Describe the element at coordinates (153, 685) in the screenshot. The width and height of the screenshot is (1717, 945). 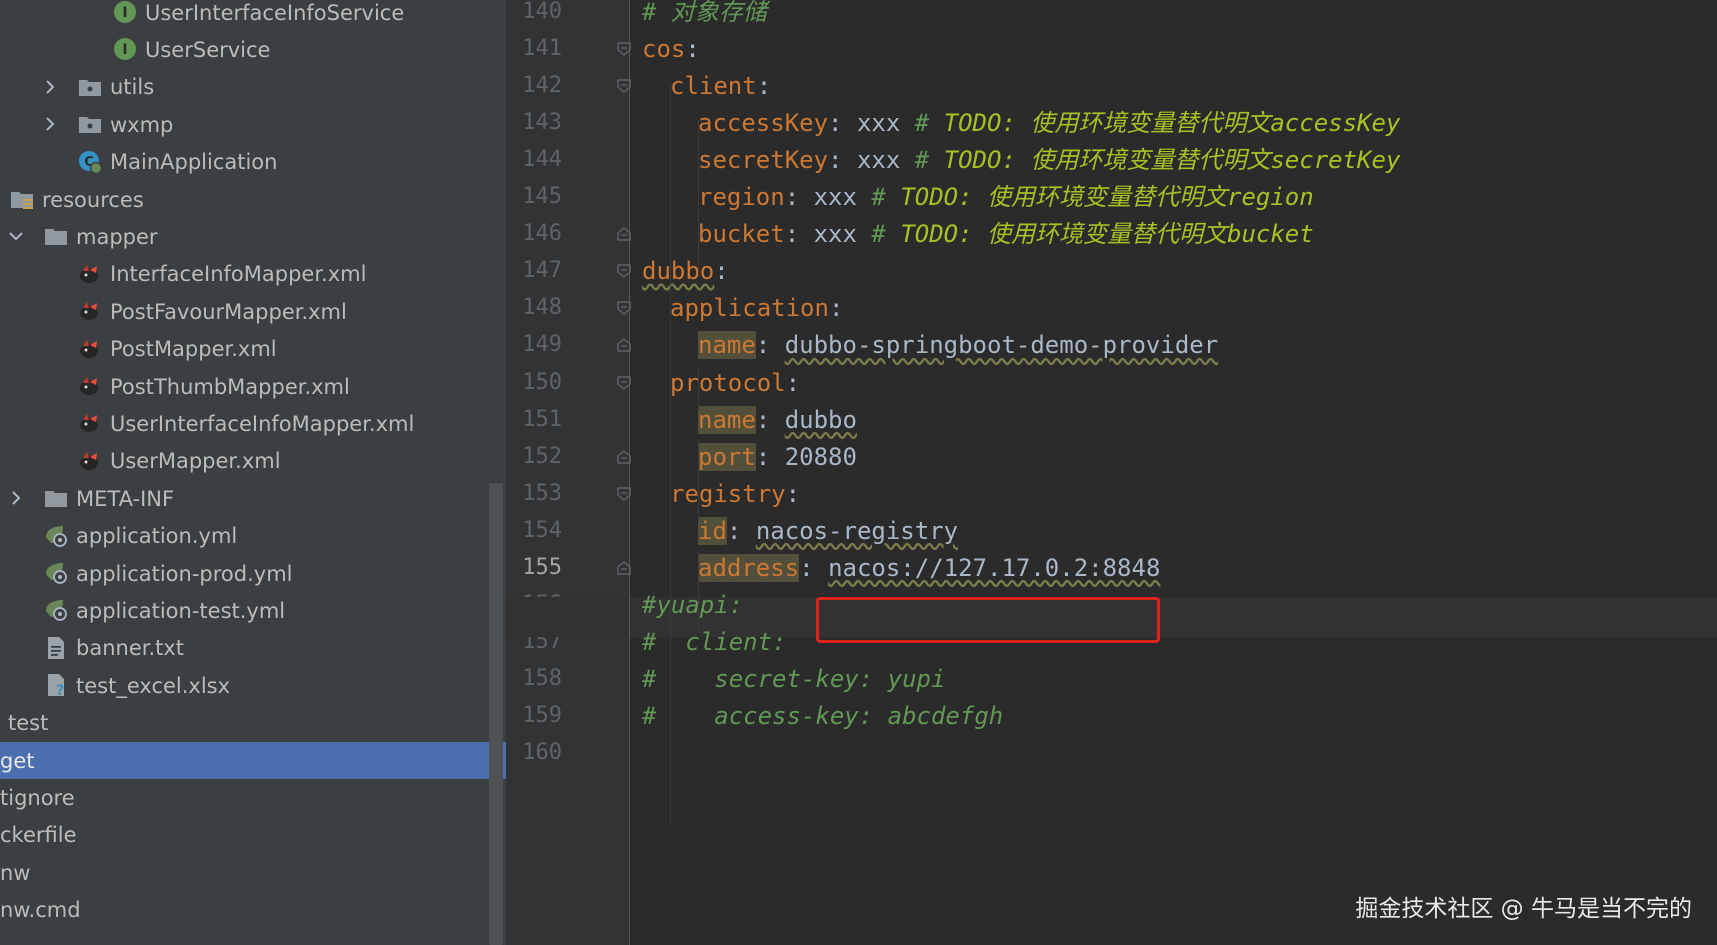
I see `tree-item-label: test_excel.xlsx` at that location.